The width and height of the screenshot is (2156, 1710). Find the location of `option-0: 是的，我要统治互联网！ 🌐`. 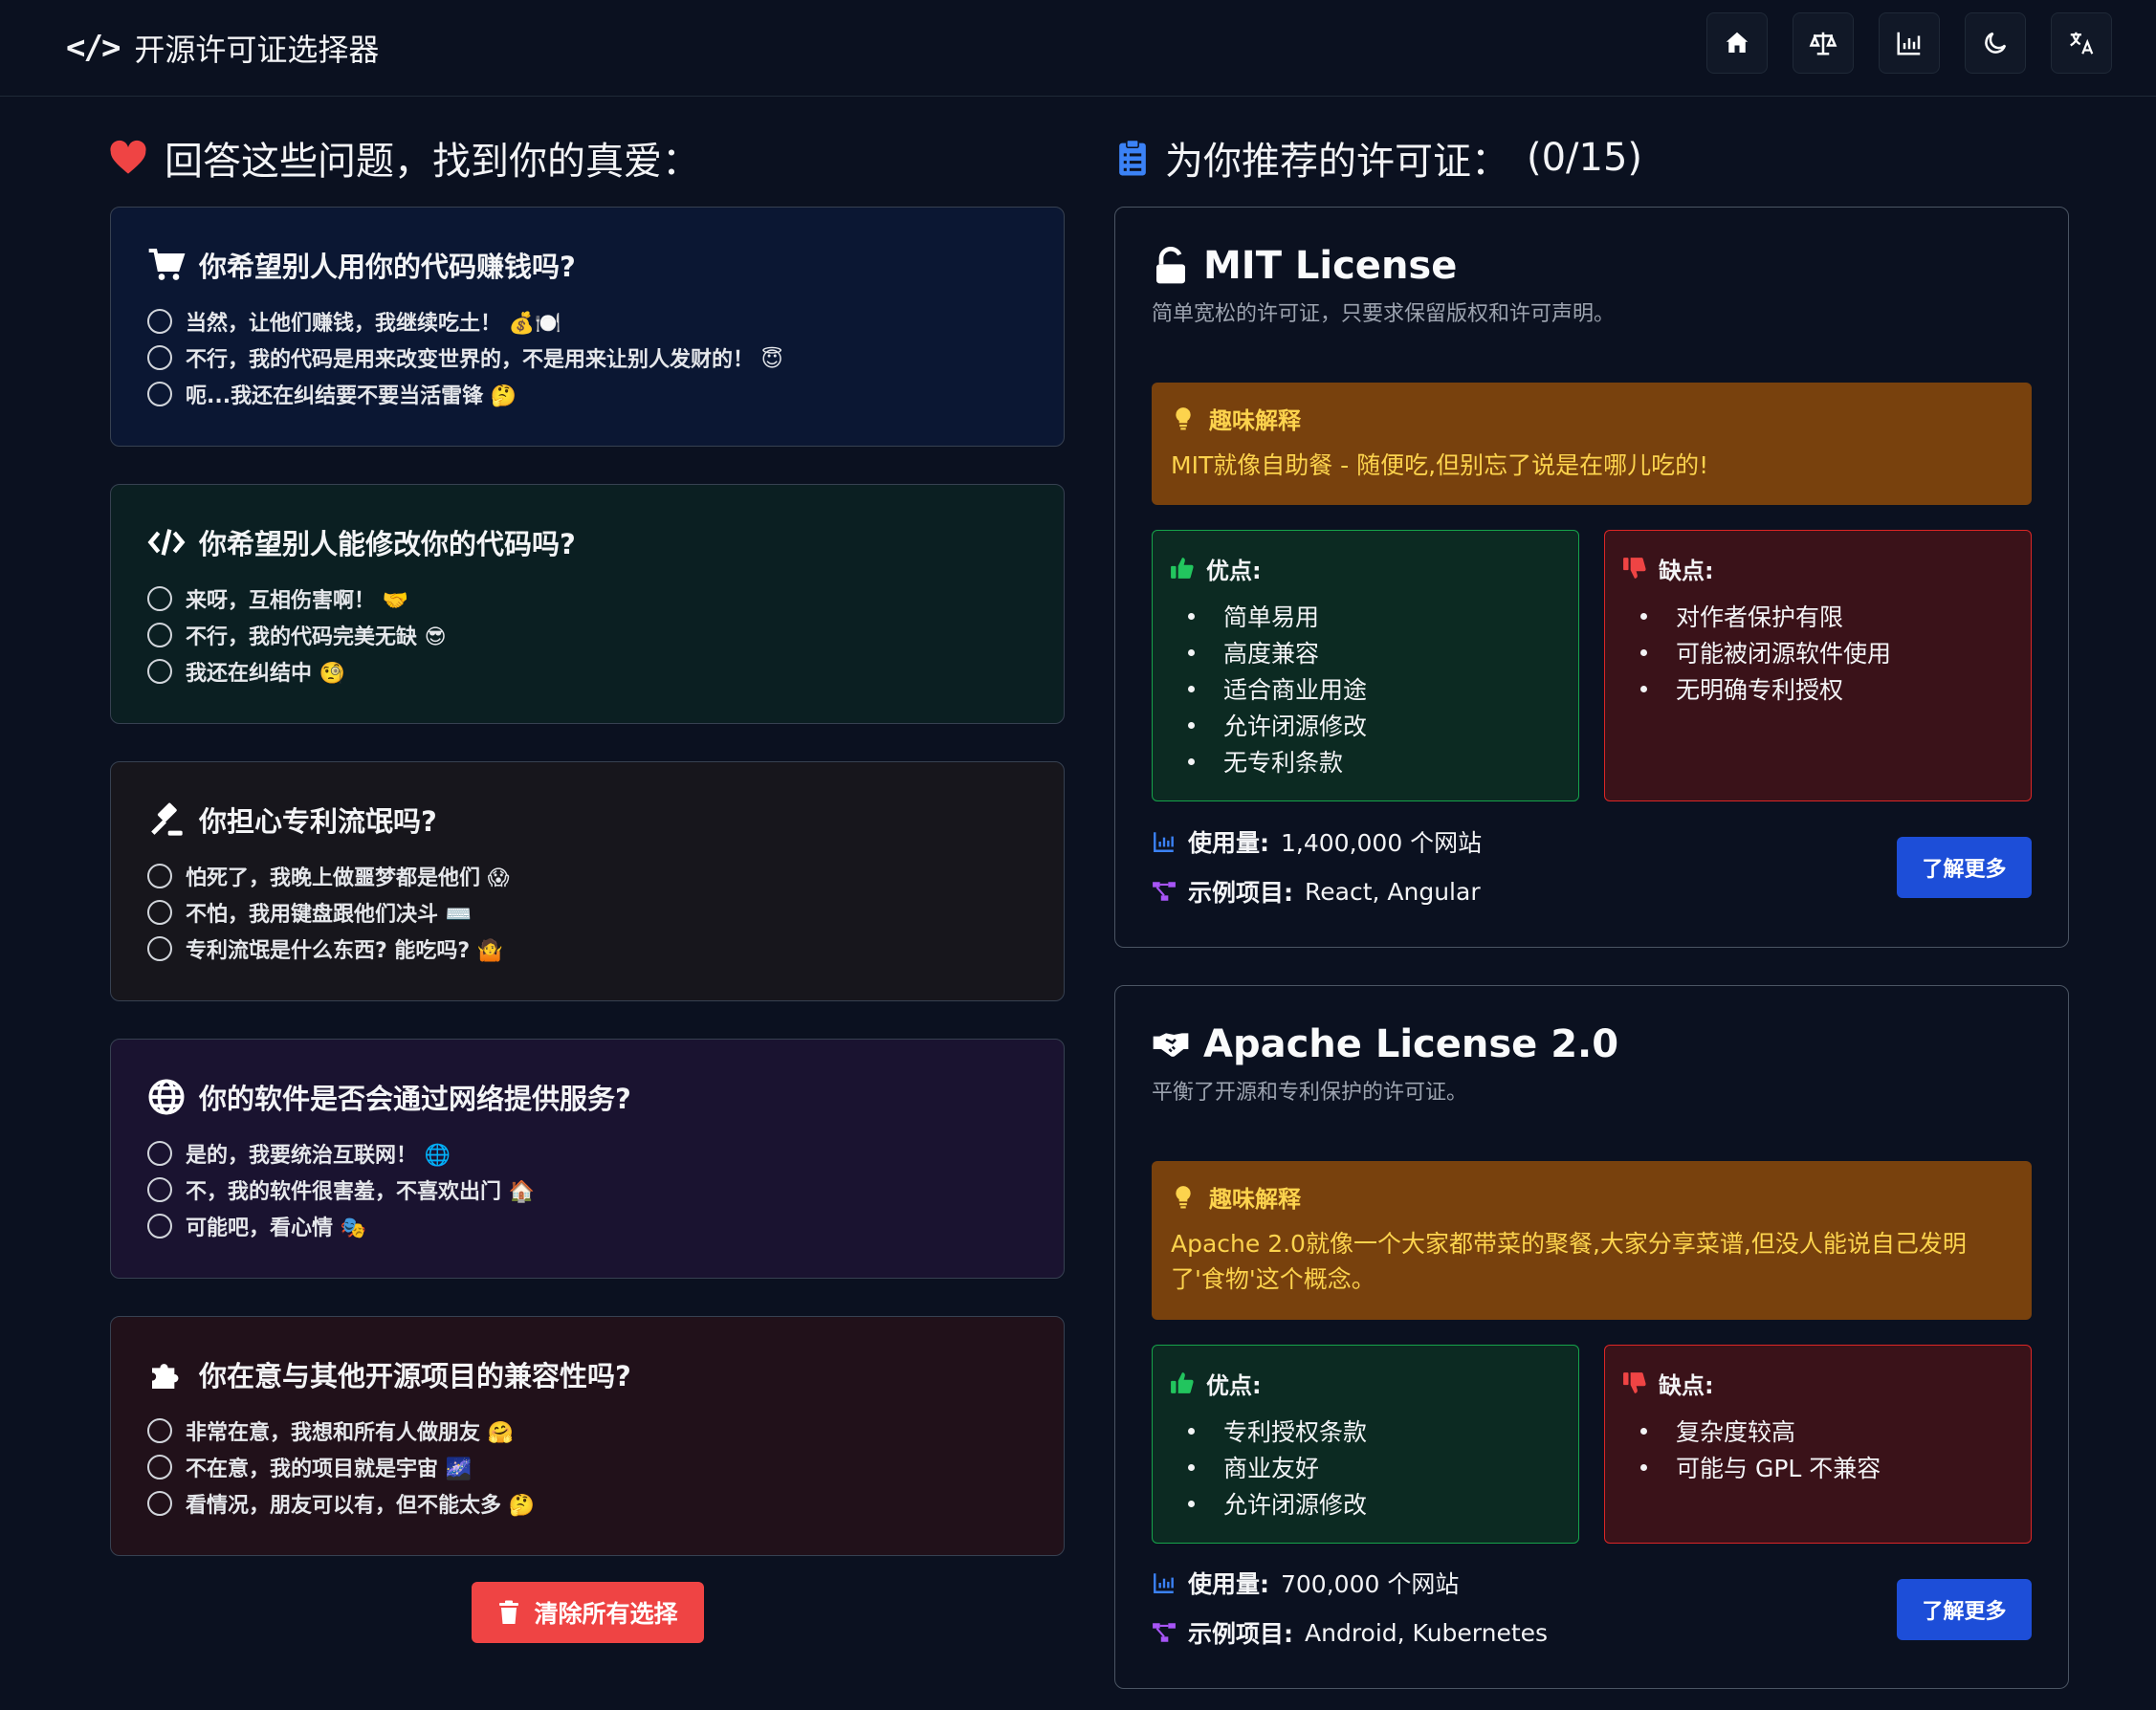

option-0: 是的，我要统治互联网！ 🌐 is located at coordinates (587, 1153).